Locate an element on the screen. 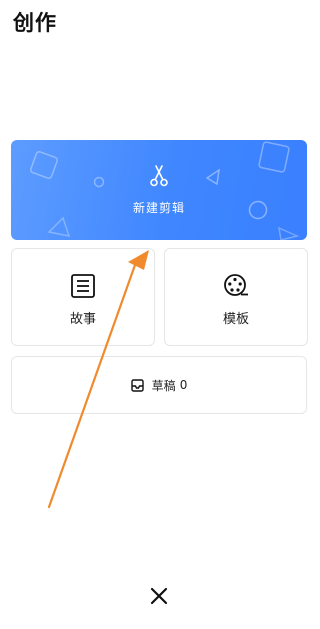  scissors-icon is located at coordinates (159, 176).